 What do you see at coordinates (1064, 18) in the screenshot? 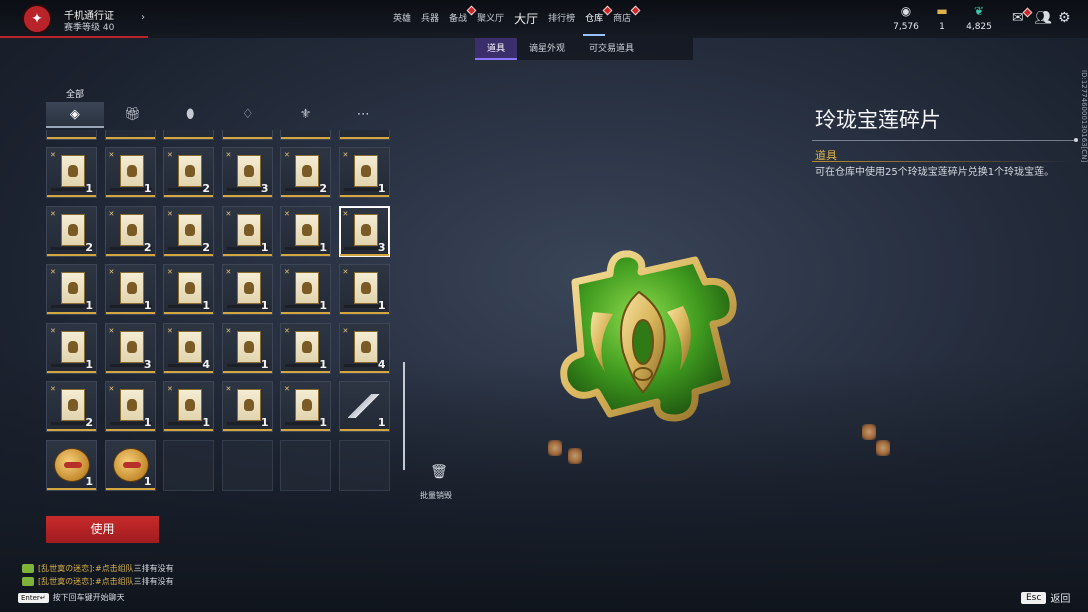
I see `gear-icon: ⚙` at bounding box center [1064, 18].